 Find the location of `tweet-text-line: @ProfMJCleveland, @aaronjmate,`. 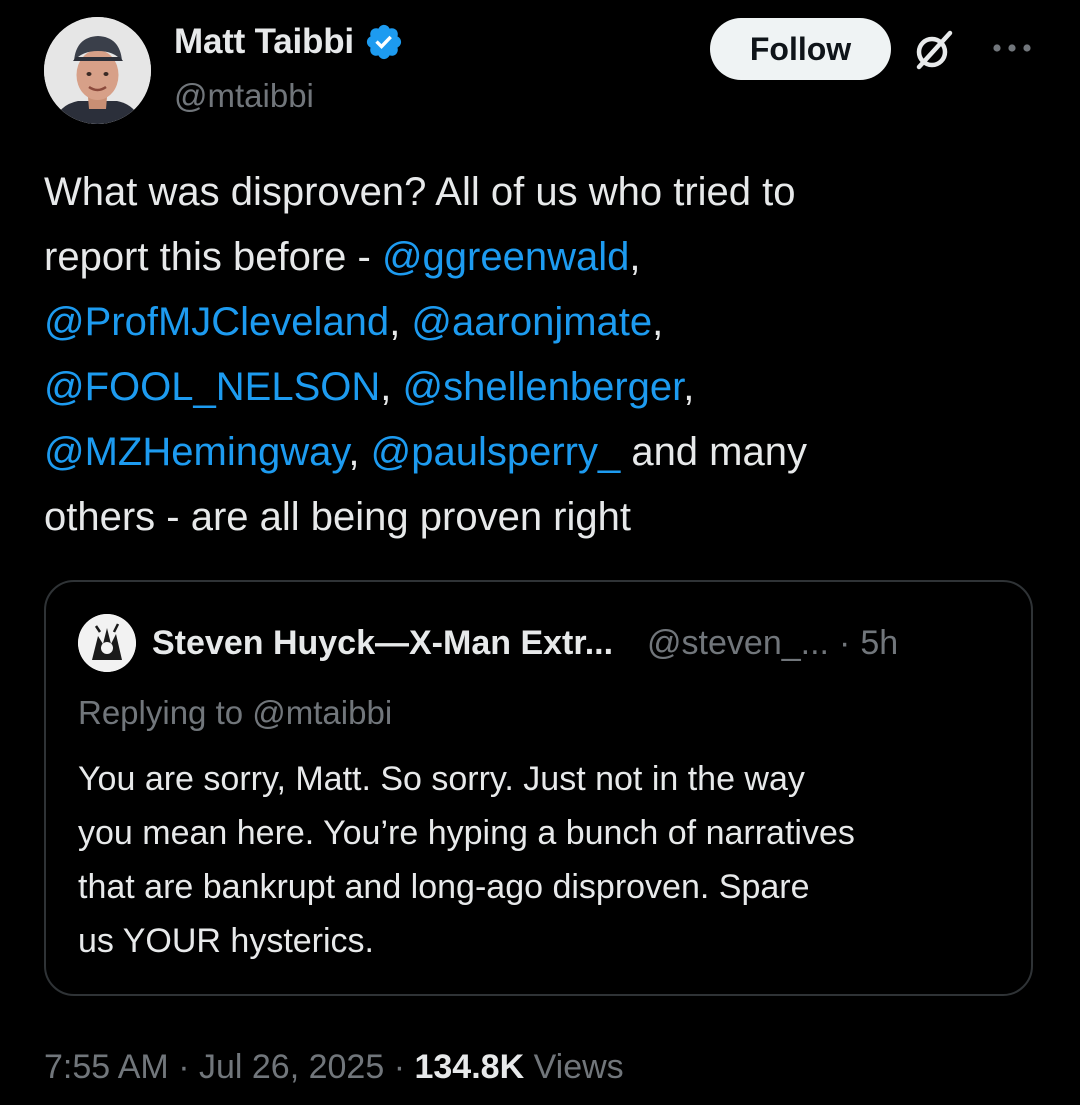

tweet-text-line: @ProfMJCleveland, @aaronjmate, is located at coordinates (544, 322).